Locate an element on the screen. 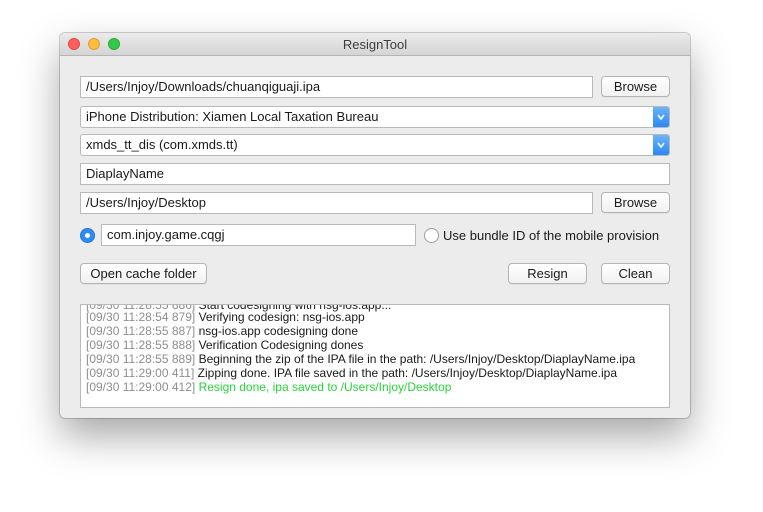 This screenshot has height=512, width=763. window-title: ResignTool is located at coordinates (375, 44).